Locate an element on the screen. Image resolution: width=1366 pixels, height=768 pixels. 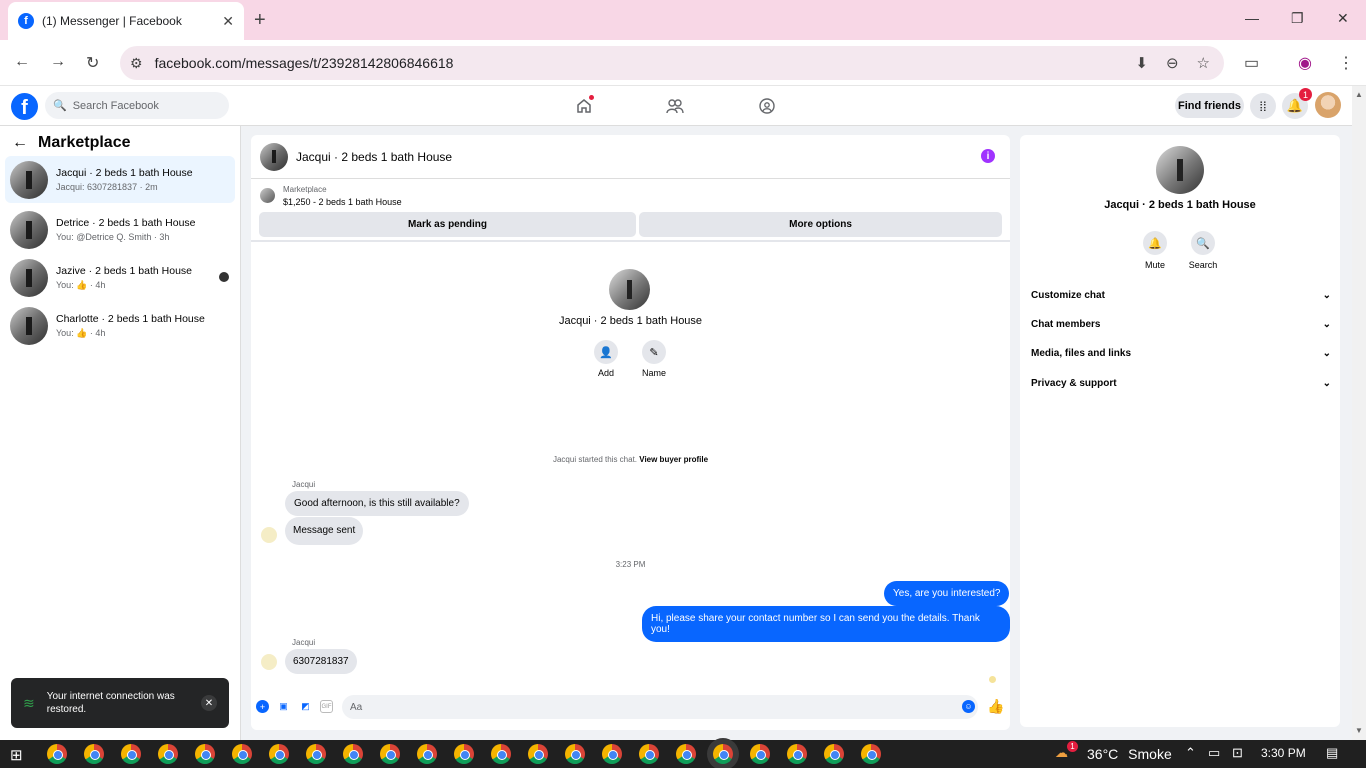
toast-close-icon: ✕ is located at coordinates (209, 703).